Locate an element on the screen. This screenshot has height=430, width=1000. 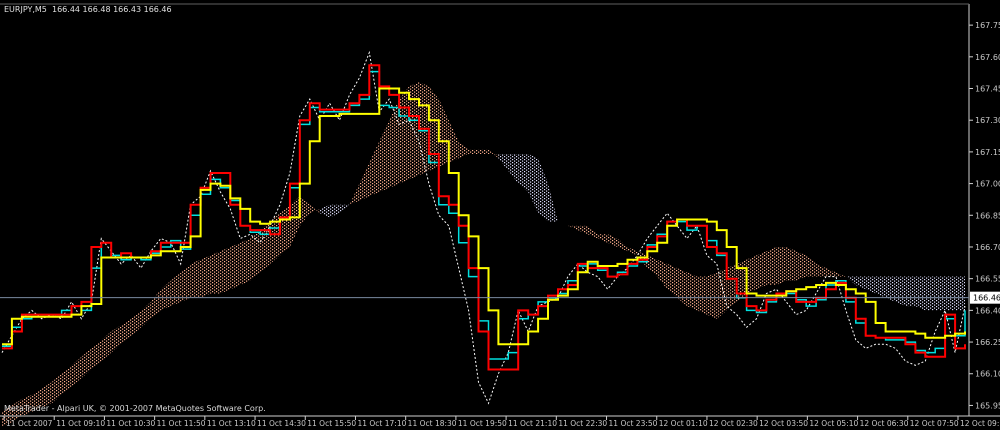
x-tick-label: 12 Oct 01:10 is located at coordinates (683, 423).